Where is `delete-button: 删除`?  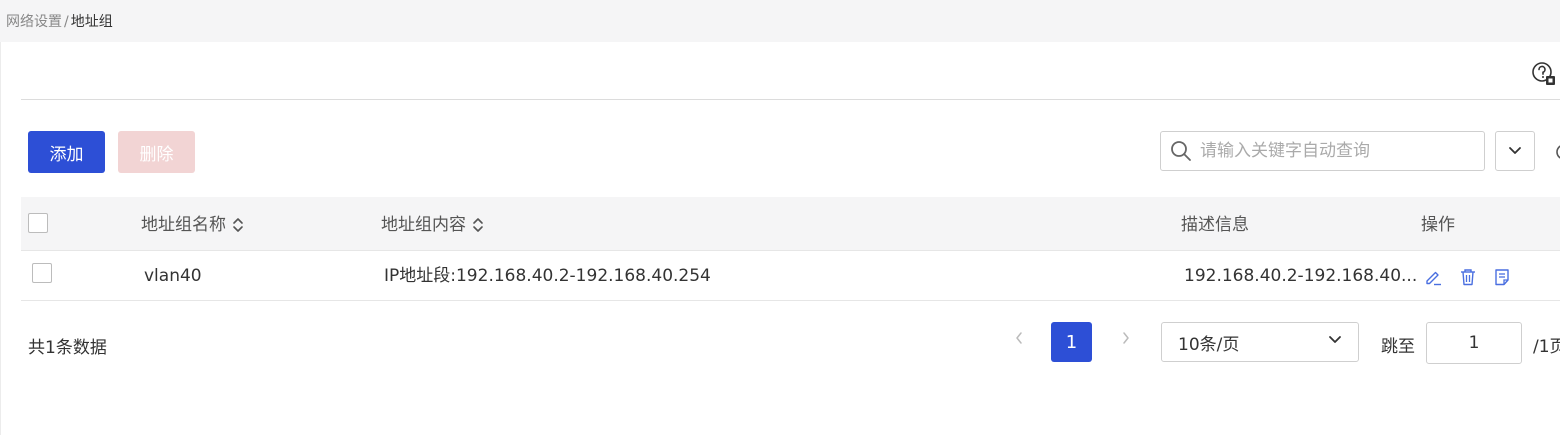 delete-button: 删除 is located at coordinates (156, 152).